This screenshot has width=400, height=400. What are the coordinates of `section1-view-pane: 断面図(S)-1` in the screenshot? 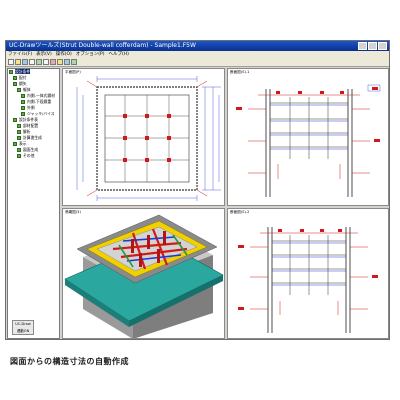 It's located at (308, 137).